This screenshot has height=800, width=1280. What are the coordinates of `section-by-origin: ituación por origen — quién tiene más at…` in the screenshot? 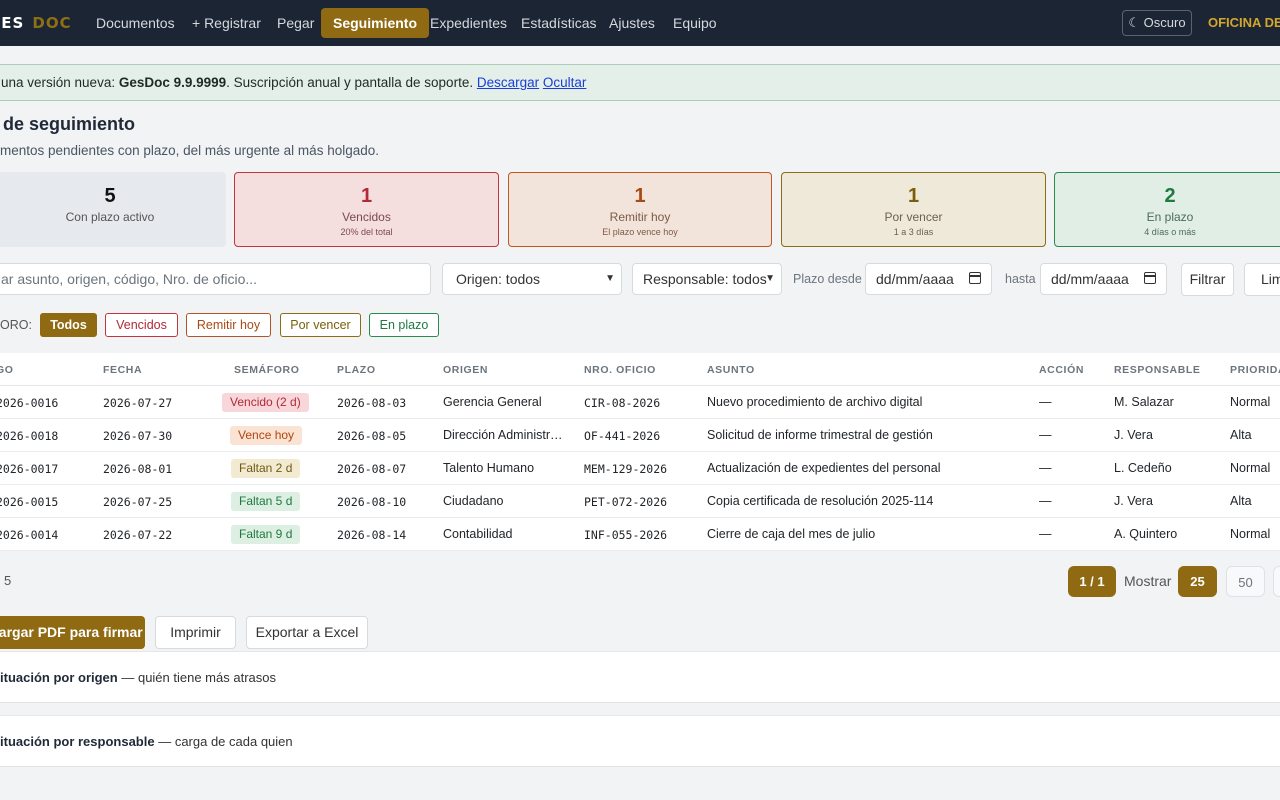 It's located at (640, 677).